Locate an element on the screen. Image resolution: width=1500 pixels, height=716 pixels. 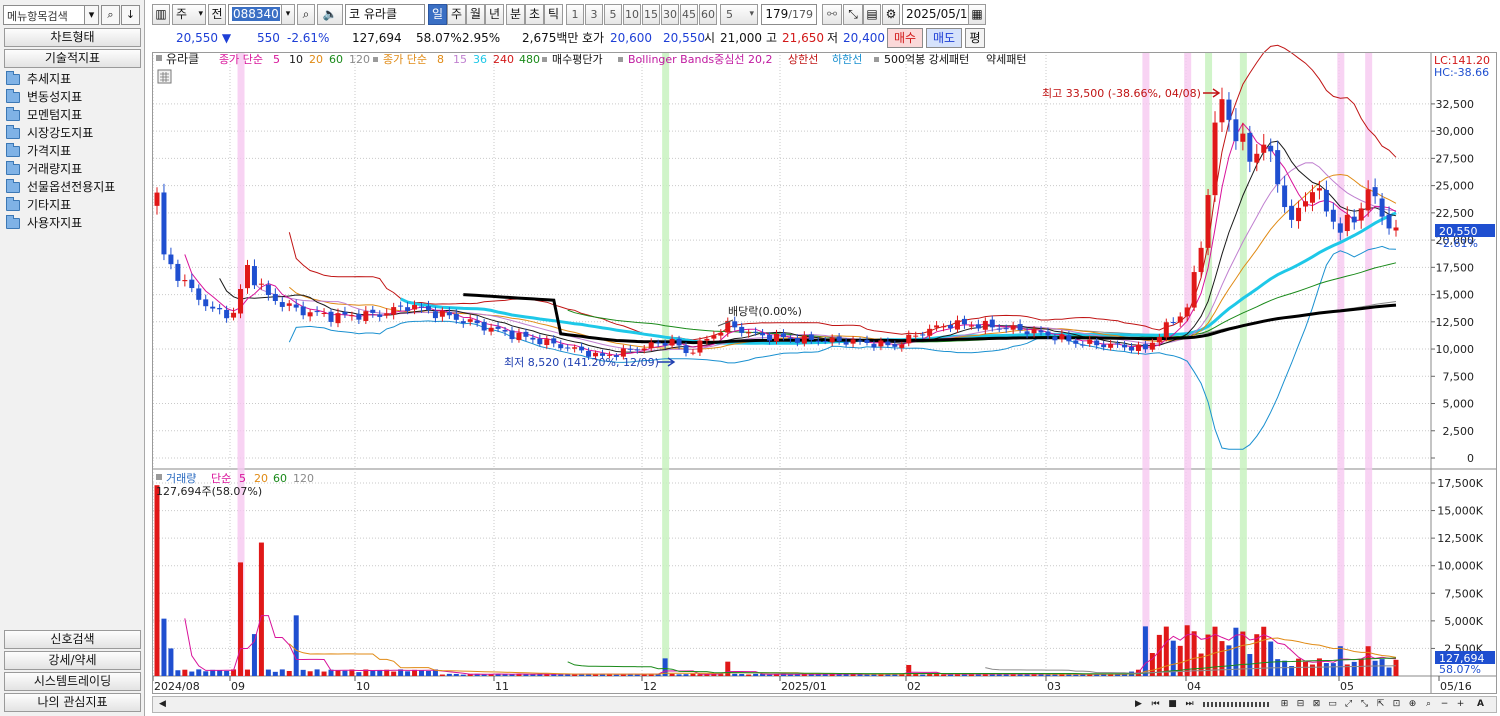
legend-bb-lower: 하한선 is located at coordinates (847, 59).